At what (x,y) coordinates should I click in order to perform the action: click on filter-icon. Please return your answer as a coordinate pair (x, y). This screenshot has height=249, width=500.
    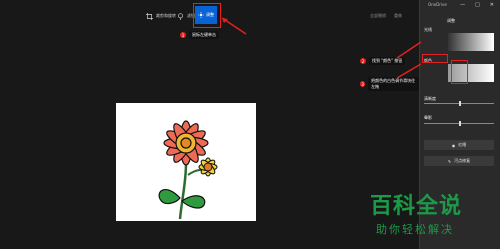
    Looking at the image, I should click on (180, 16).